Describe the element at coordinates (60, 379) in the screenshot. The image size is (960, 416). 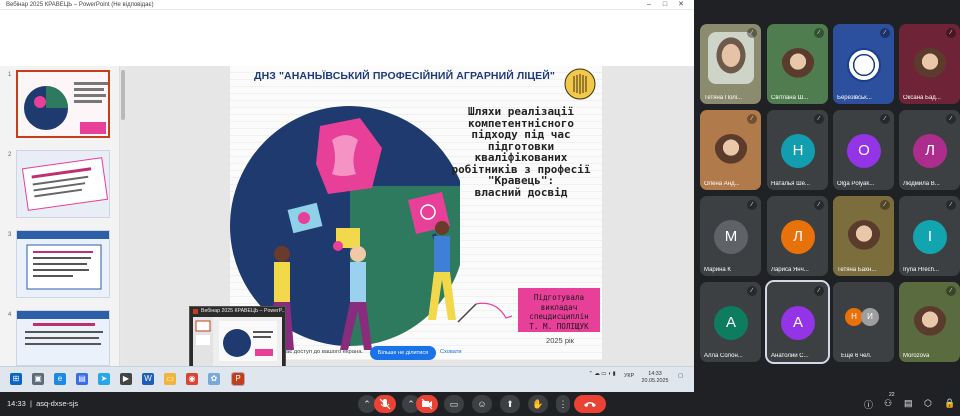
I see `edge-icon: e` at that location.